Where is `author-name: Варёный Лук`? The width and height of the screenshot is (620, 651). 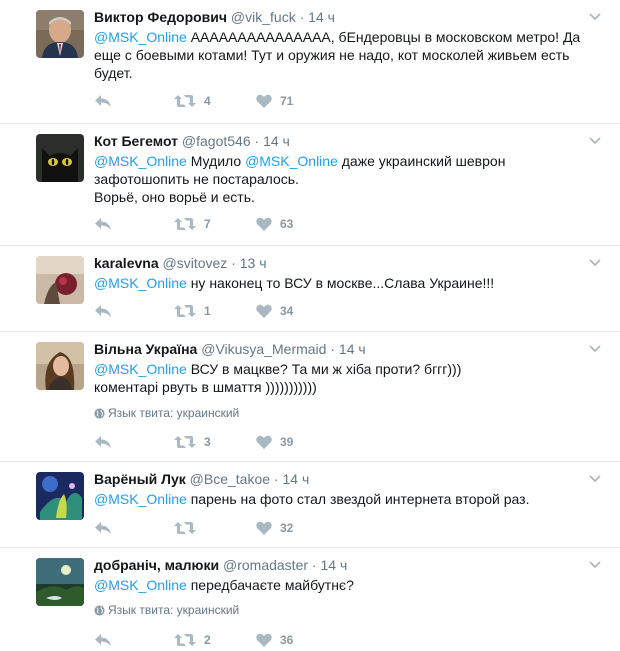 author-name: Варёный Лук is located at coordinates (140, 479).